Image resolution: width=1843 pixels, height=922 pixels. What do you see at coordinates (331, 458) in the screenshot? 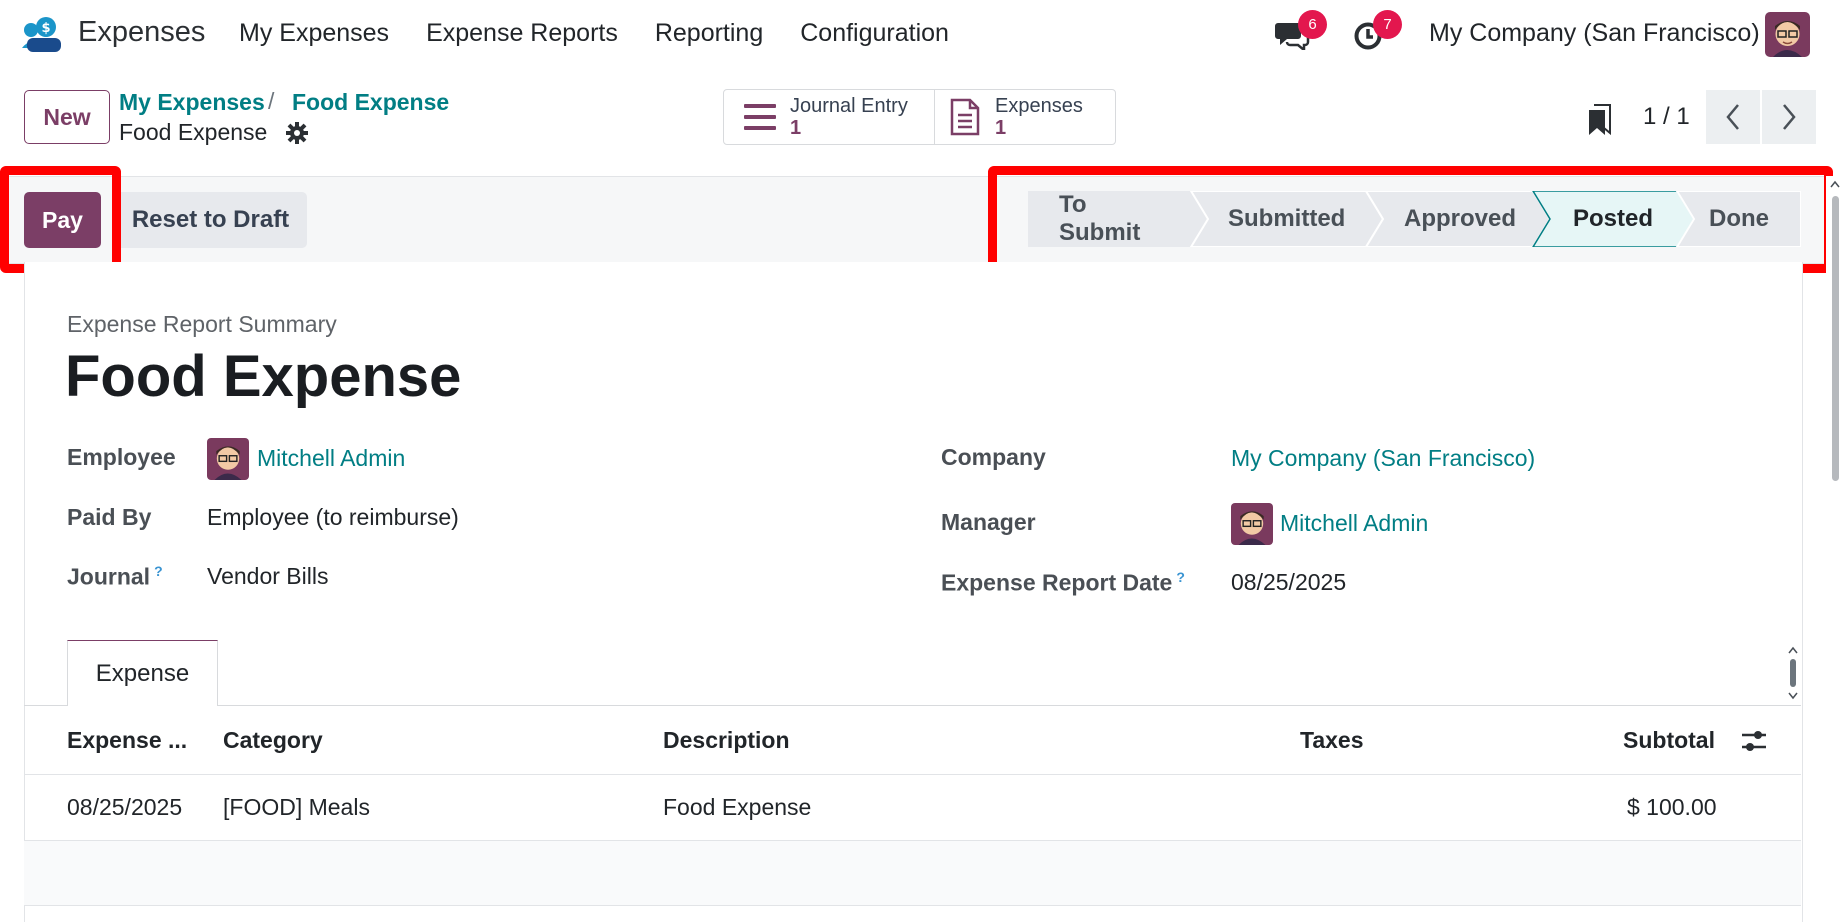
I see `employee-field: Mitchell Admin` at bounding box center [331, 458].